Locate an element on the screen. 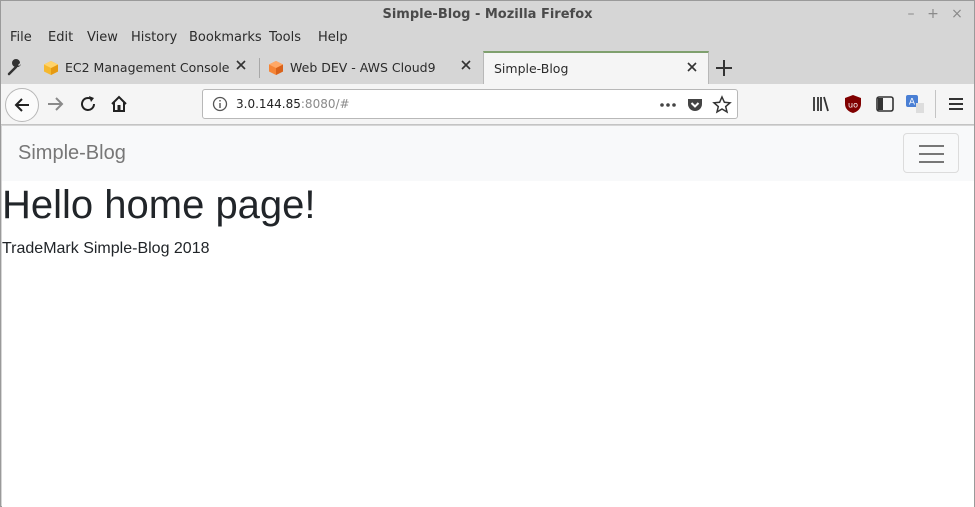  library-icon is located at coordinates (821, 104).